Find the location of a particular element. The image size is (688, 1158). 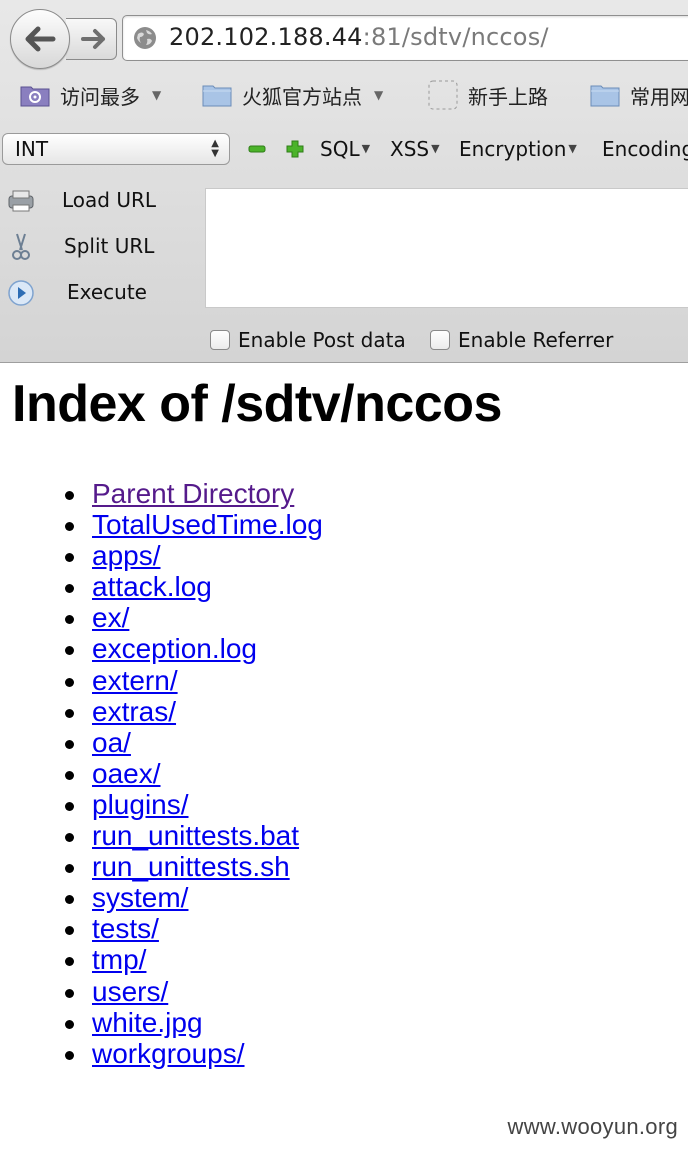

list-item: plugins/ is located at coordinates (194, 804).